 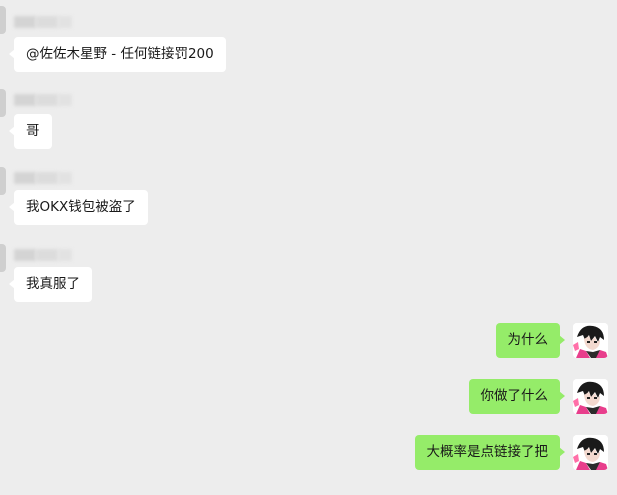 What do you see at coordinates (308, 399) in the screenshot?
I see `message-row-outgoing: 你做了什么` at bounding box center [308, 399].